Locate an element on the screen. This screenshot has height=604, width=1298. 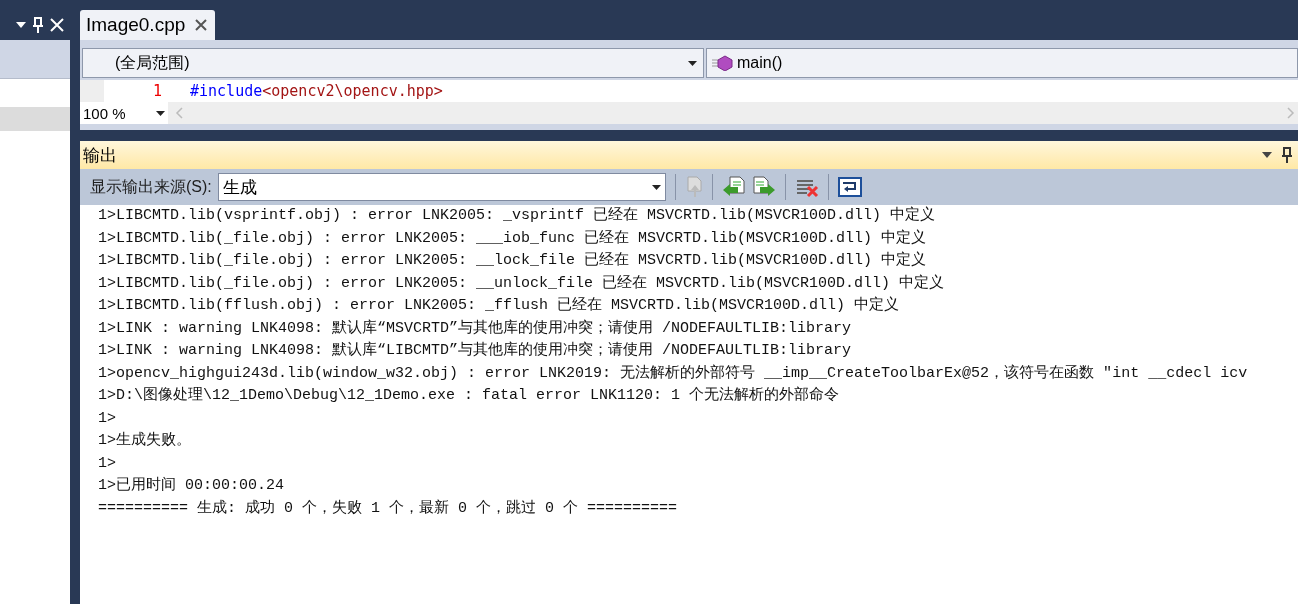
panel-title: 输出 is located at coordinates (100, 155).